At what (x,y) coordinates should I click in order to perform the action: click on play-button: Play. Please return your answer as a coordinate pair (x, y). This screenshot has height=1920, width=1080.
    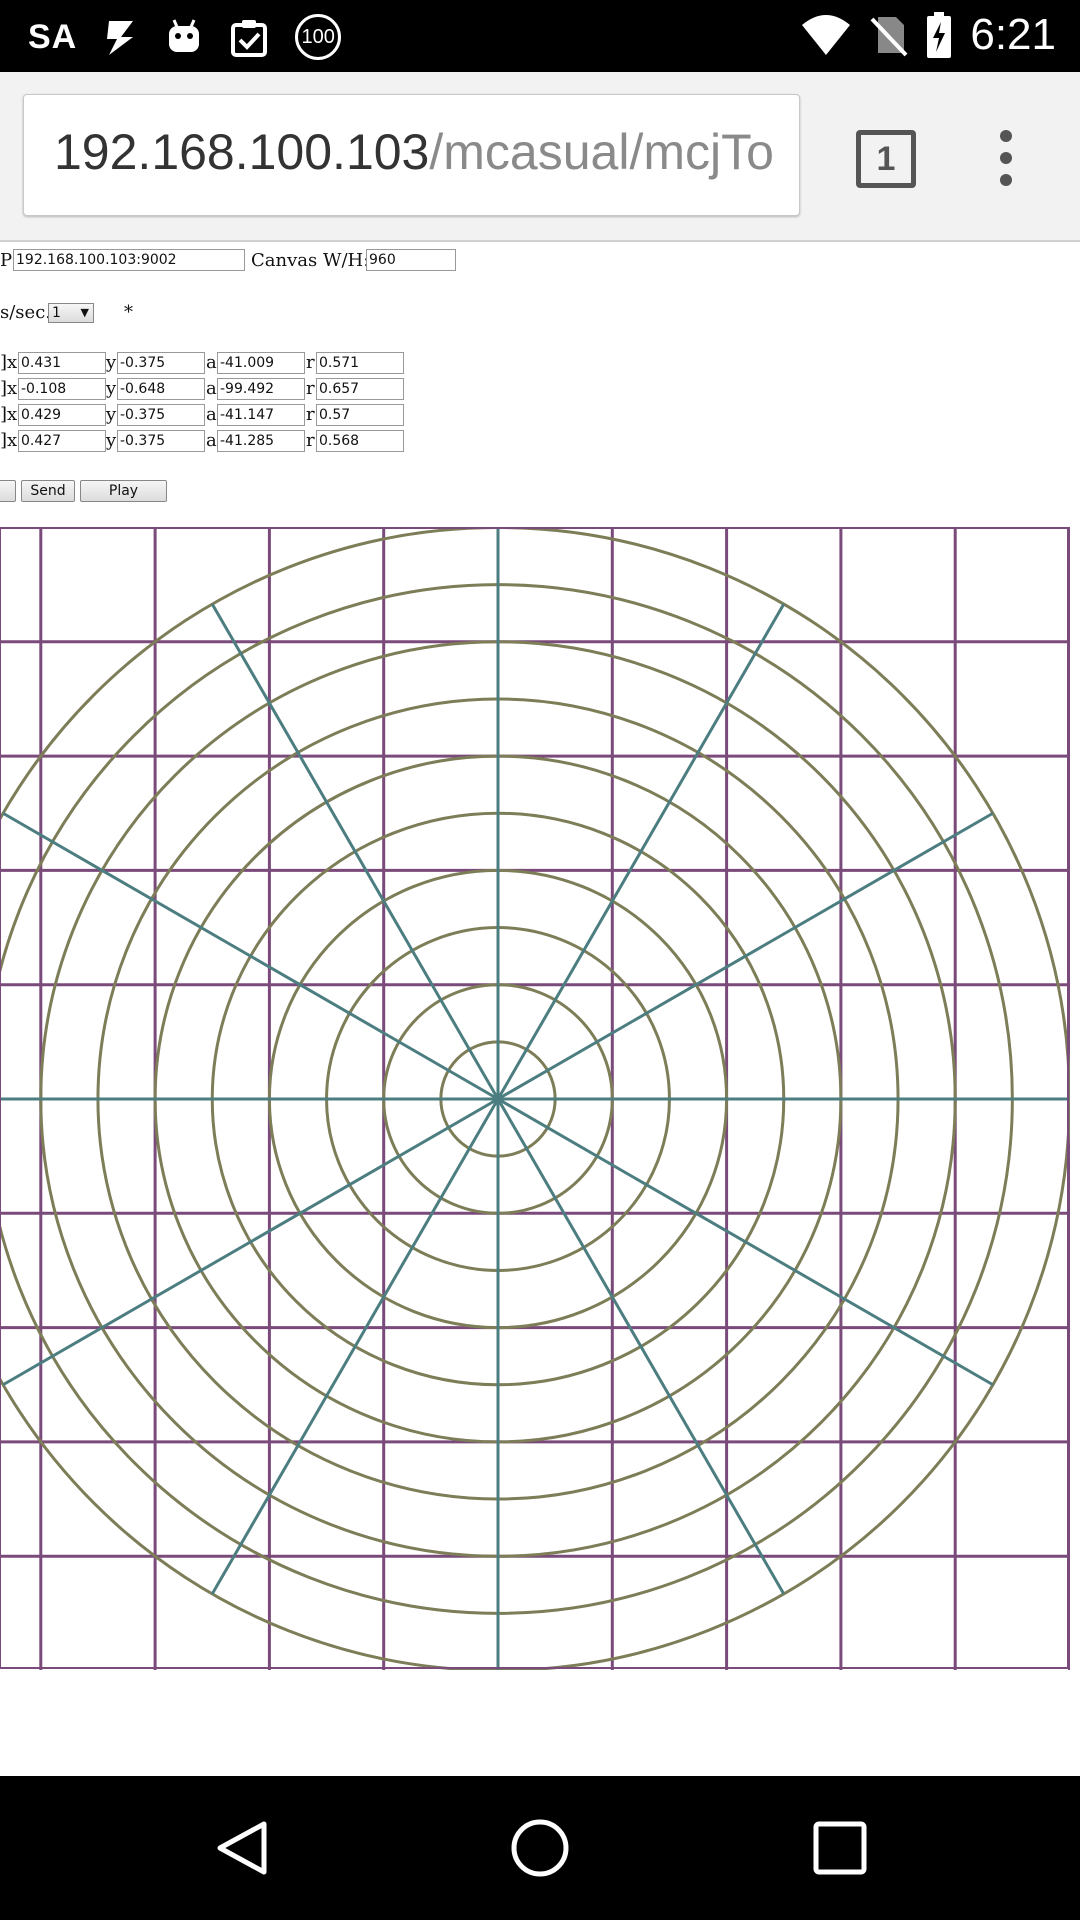
    Looking at the image, I should click on (123, 491).